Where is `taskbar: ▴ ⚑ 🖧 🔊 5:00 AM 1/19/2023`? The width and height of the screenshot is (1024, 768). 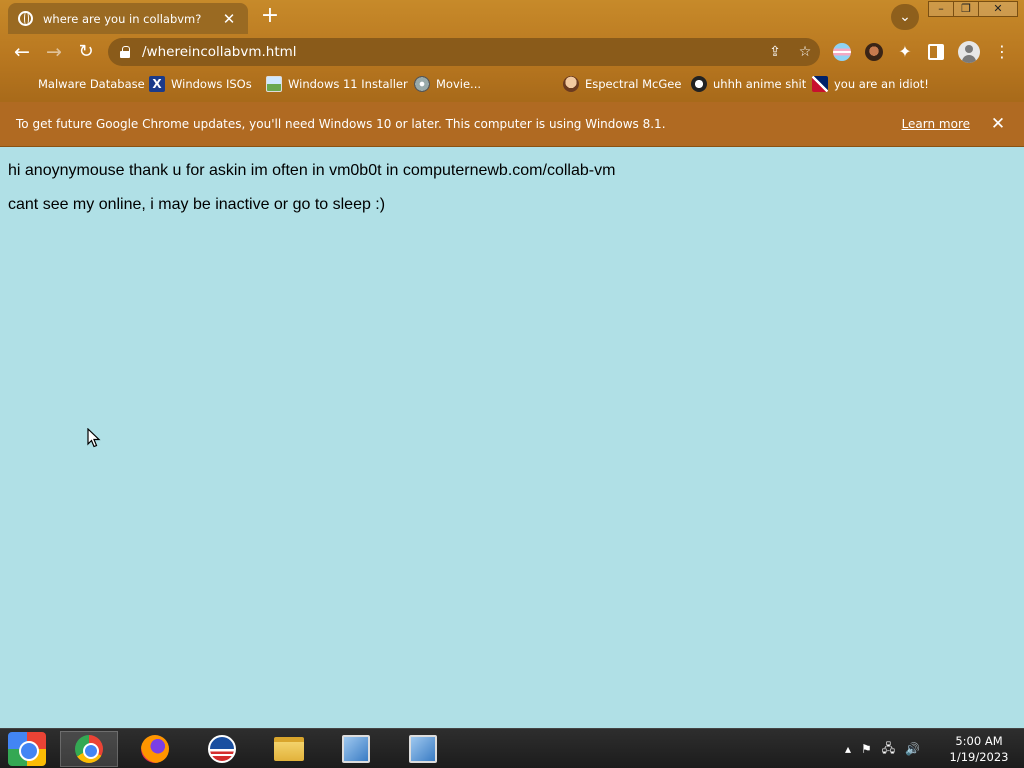 taskbar: ▴ ⚑ 🖧 🔊 5:00 AM 1/19/2023 is located at coordinates (512, 748).